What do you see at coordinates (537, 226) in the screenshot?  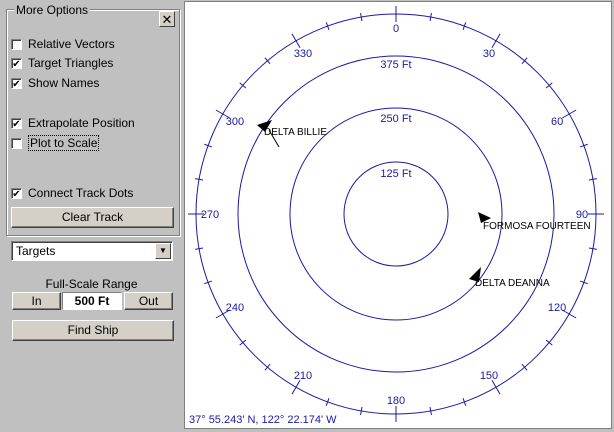 I see `target-name: FORMOSA FOURTEEN` at bounding box center [537, 226].